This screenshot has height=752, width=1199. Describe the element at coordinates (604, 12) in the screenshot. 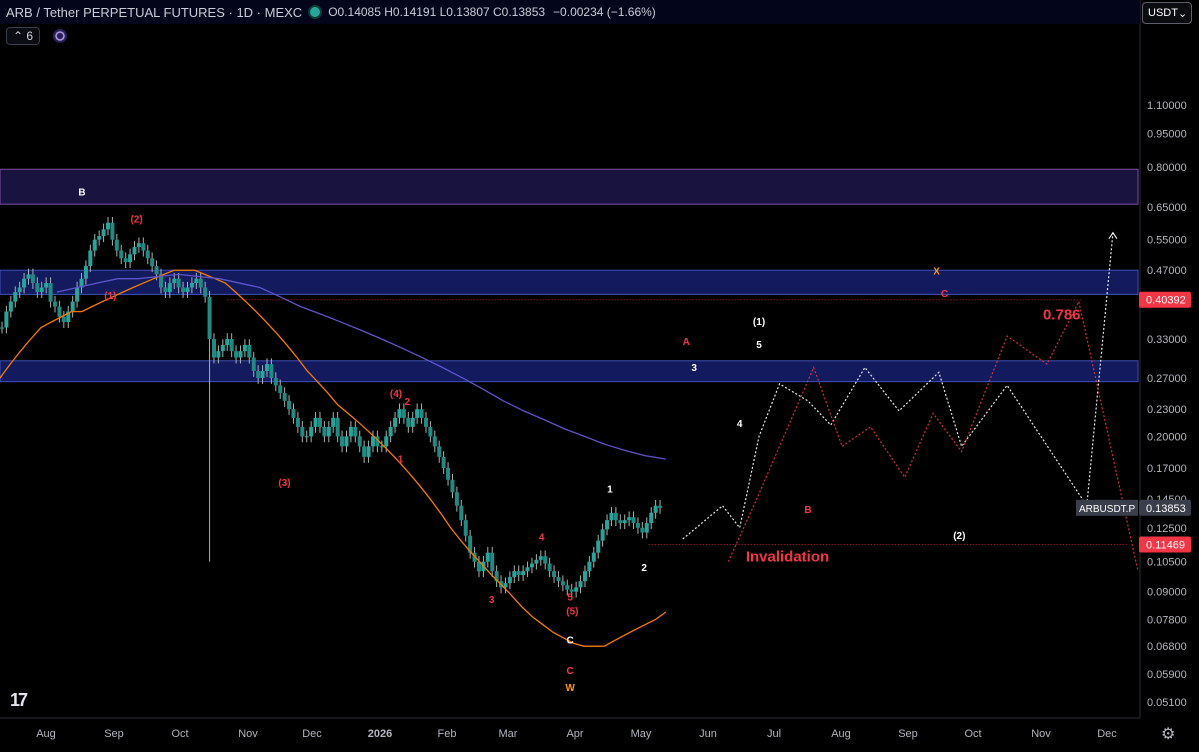

I see `change-readout: −0.00234 (−1.66%)` at that location.